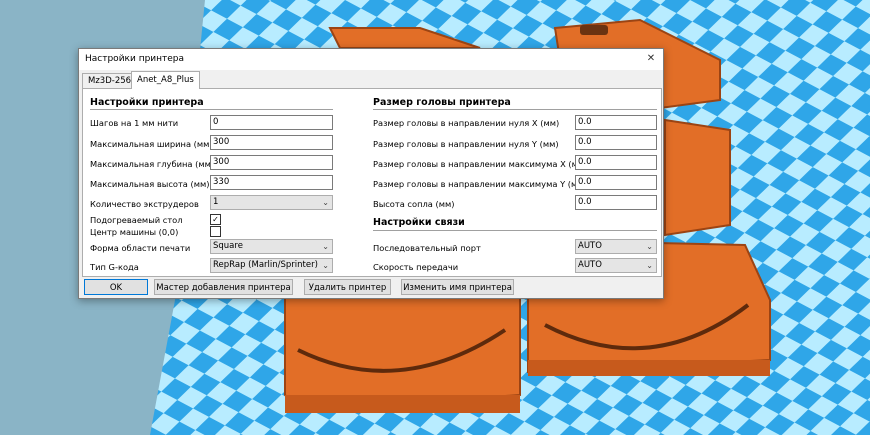 This screenshot has width=870, height=435. I want to click on steps-per-mm-label: Шагов на 1 мм нити, so click(134, 123).